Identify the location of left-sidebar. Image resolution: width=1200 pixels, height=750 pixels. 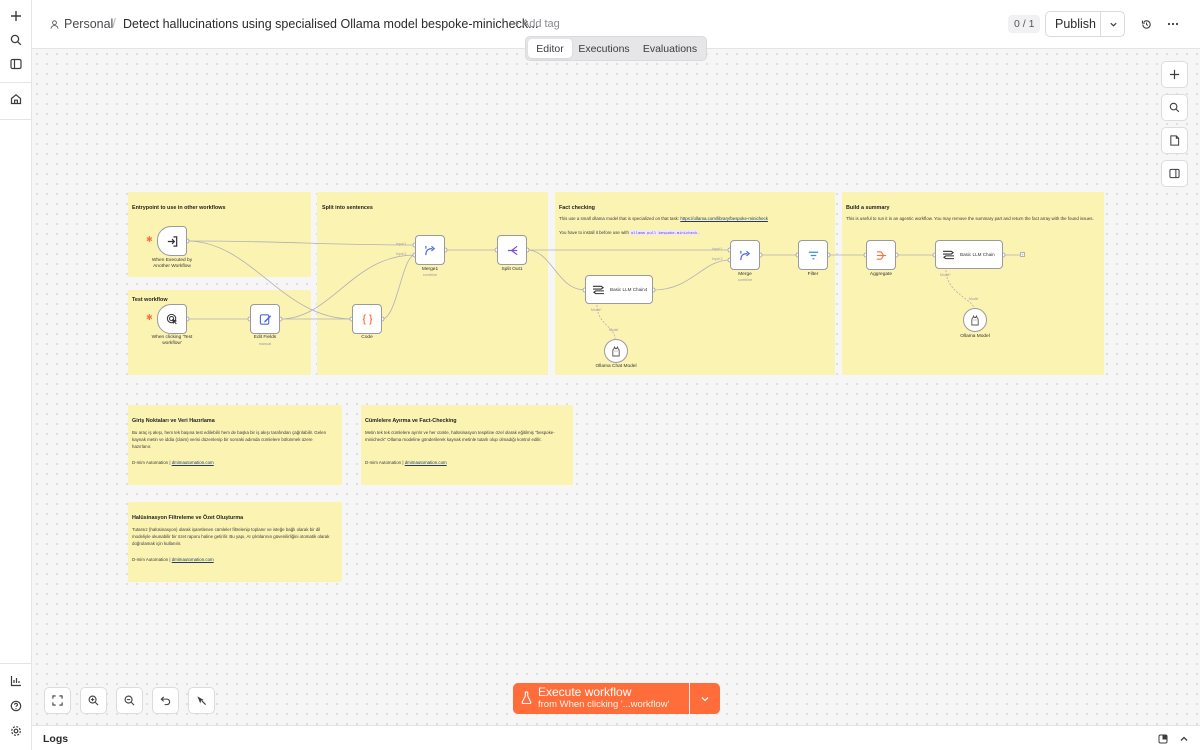
(16, 375).